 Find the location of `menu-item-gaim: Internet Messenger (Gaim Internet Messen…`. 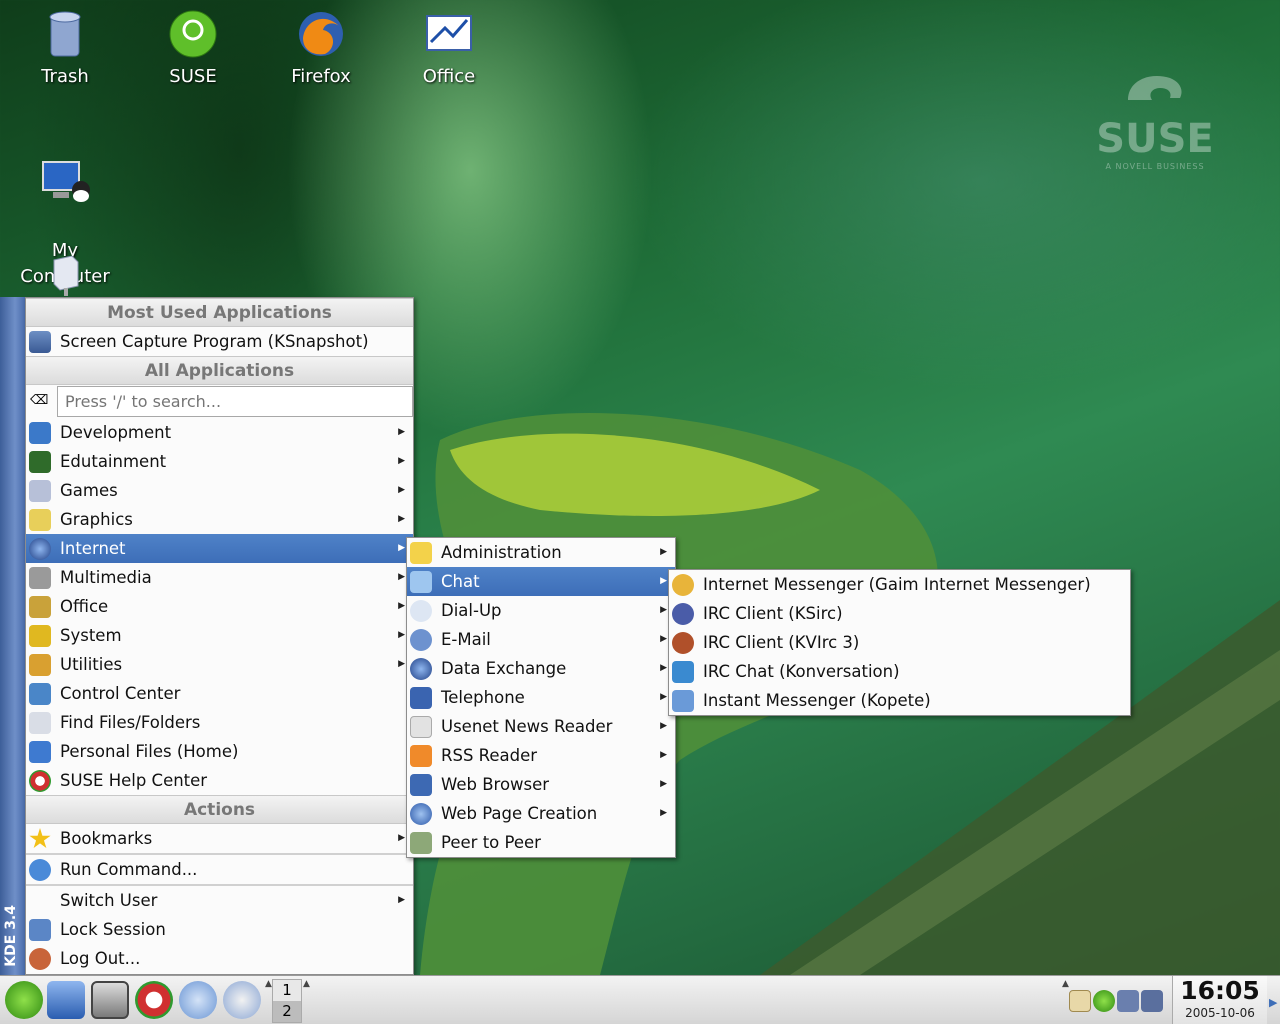

menu-item-gaim: Internet Messenger (Gaim Internet Messen… is located at coordinates (899, 584).